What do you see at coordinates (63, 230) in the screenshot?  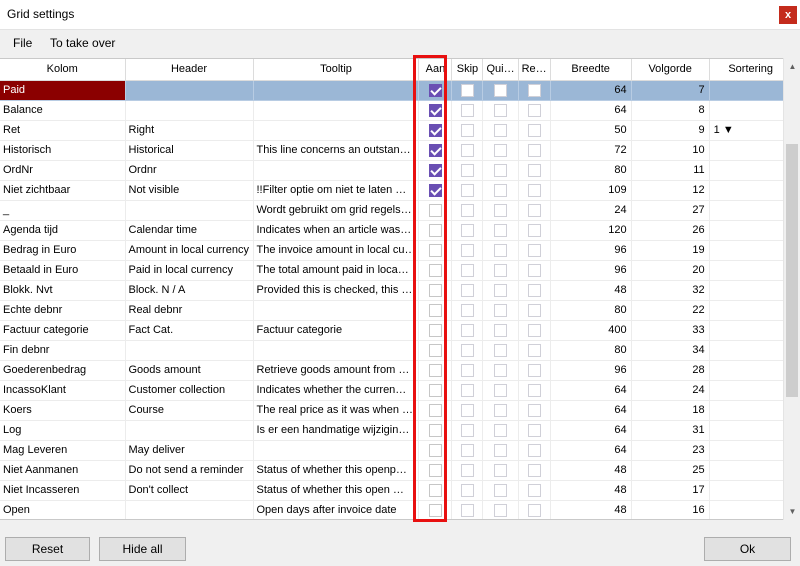 I see `cell-kolom: Agenda tijd` at bounding box center [63, 230].